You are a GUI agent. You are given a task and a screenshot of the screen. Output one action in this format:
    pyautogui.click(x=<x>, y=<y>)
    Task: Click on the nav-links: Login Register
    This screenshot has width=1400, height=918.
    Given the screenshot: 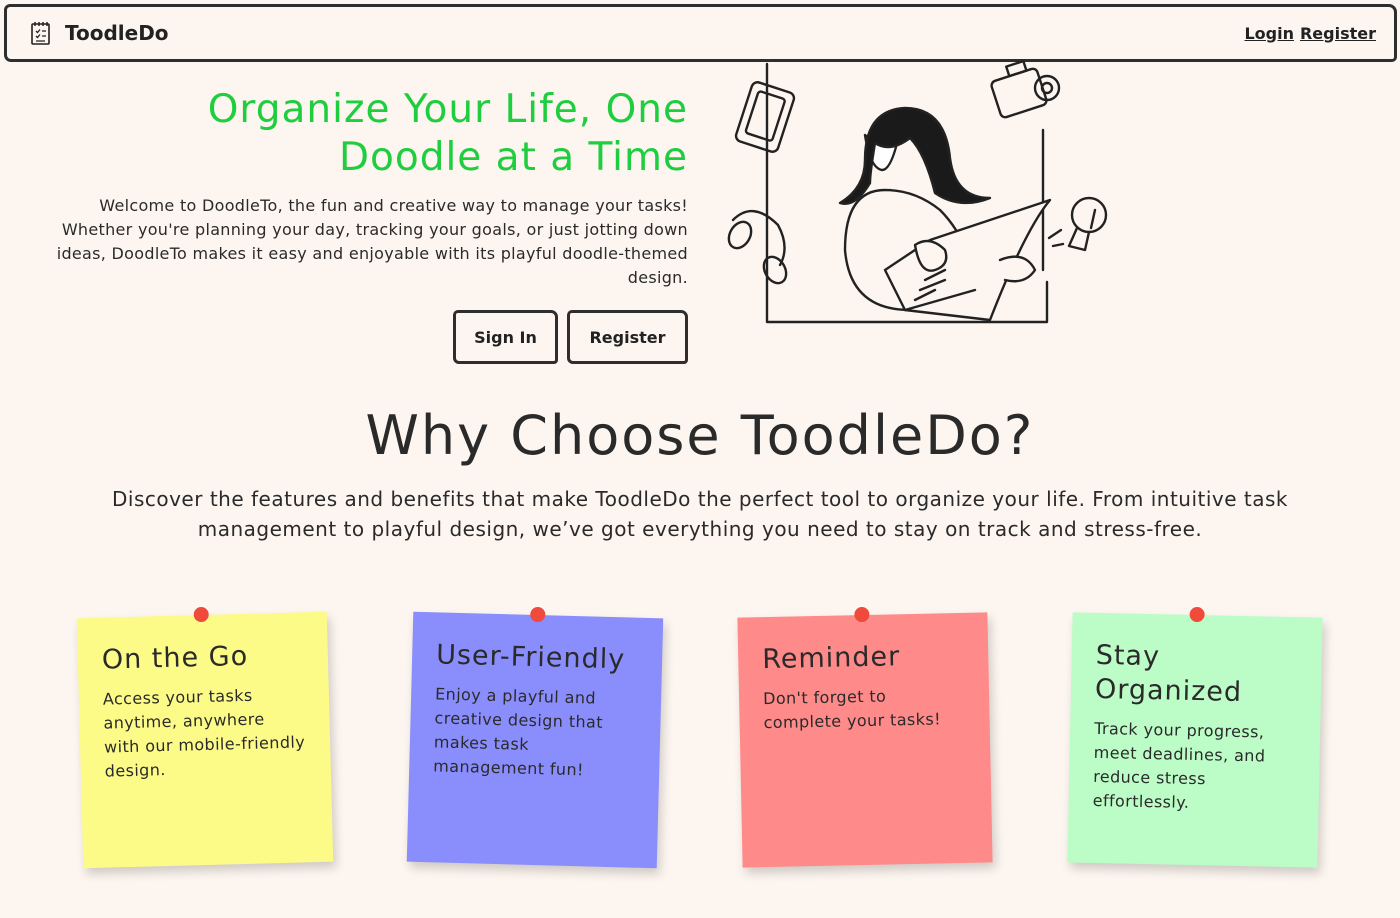 What is the action you would take?
    pyautogui.click(x=1310, y=33)
    